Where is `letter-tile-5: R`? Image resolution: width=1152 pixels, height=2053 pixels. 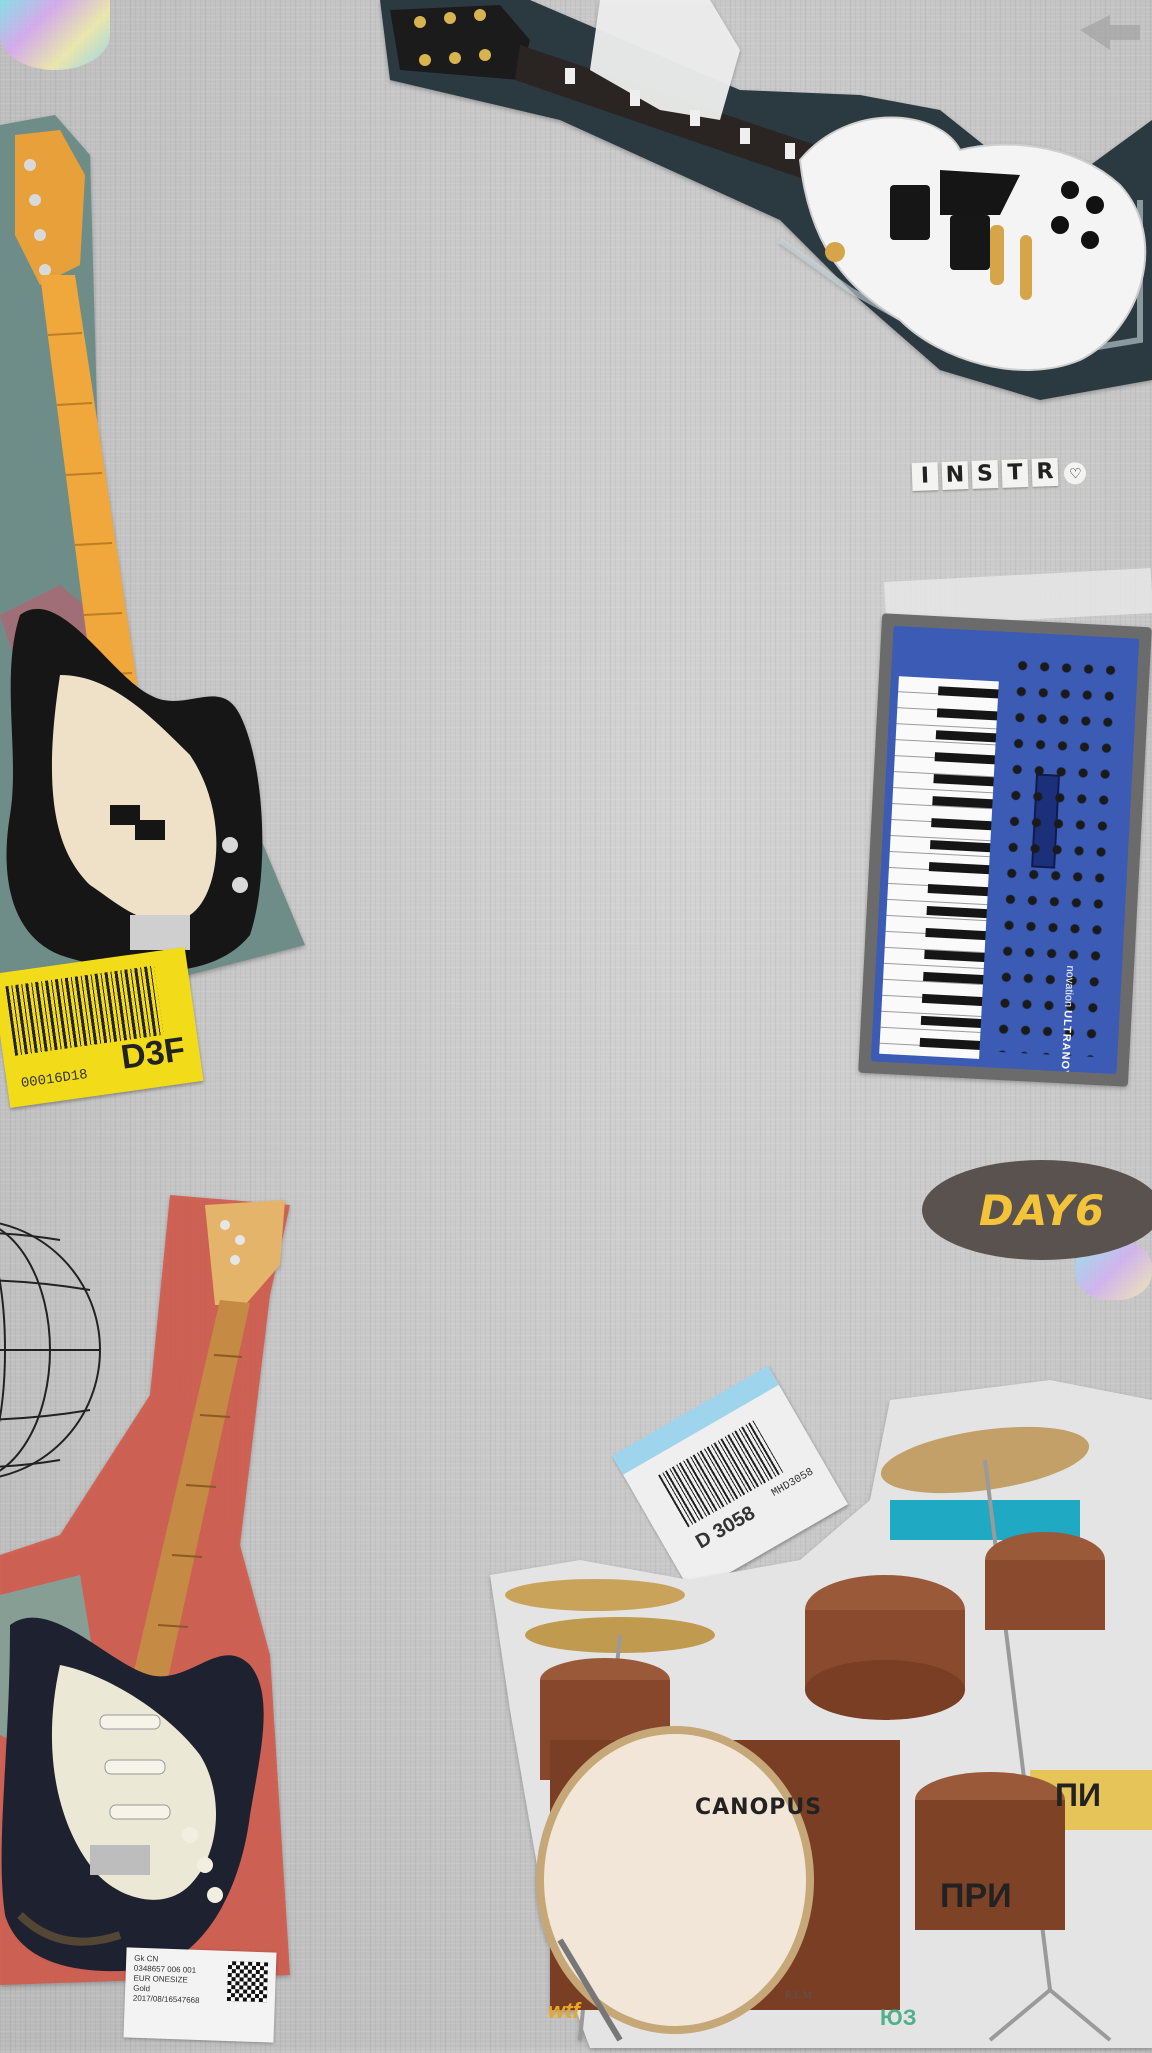 letter-tile-5: R is located at coordinates (1045, 472).